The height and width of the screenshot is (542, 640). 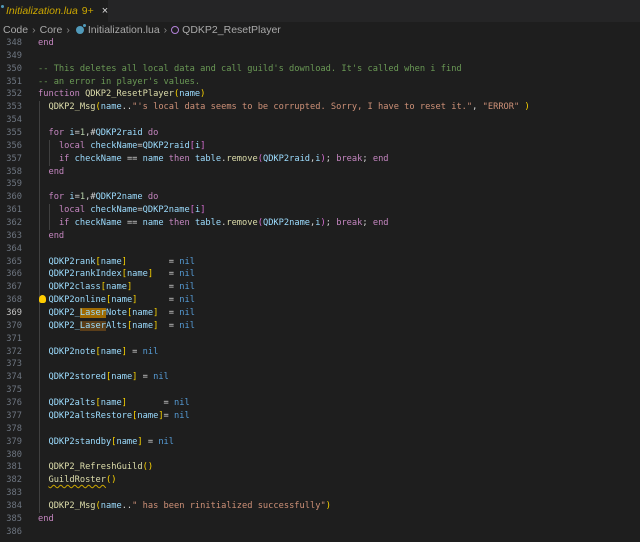 I want to click on code-line: 375, so click(x=320, y=391).